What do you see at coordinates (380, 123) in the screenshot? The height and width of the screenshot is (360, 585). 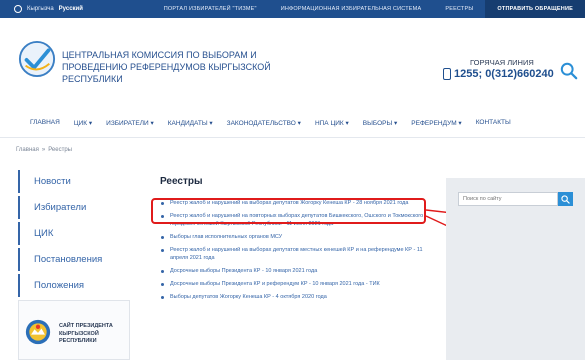 I see `nav-elections: ВЫБОРЫ ▾` at bounding box center [380, 123].